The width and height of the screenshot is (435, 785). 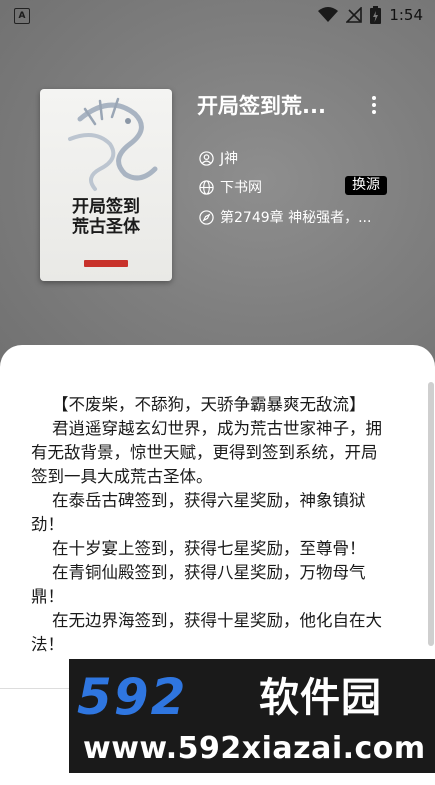 What do you see at coordinates (206, 187) in the screenshot?
I see `globe-icon` at bounding box center [206, 187].